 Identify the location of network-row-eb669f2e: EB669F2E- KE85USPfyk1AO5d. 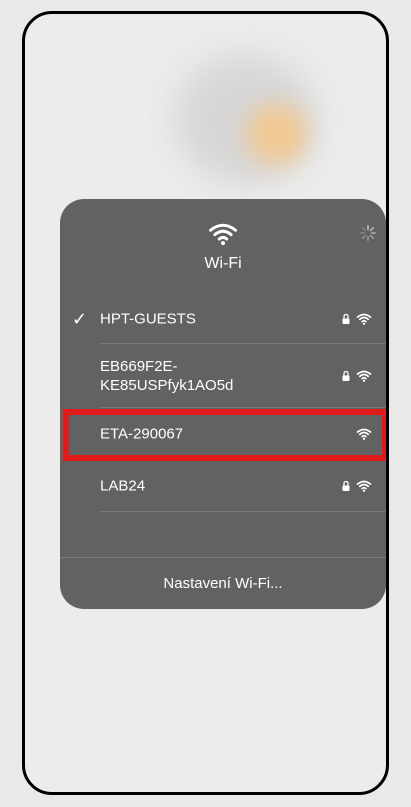
(223, 376).